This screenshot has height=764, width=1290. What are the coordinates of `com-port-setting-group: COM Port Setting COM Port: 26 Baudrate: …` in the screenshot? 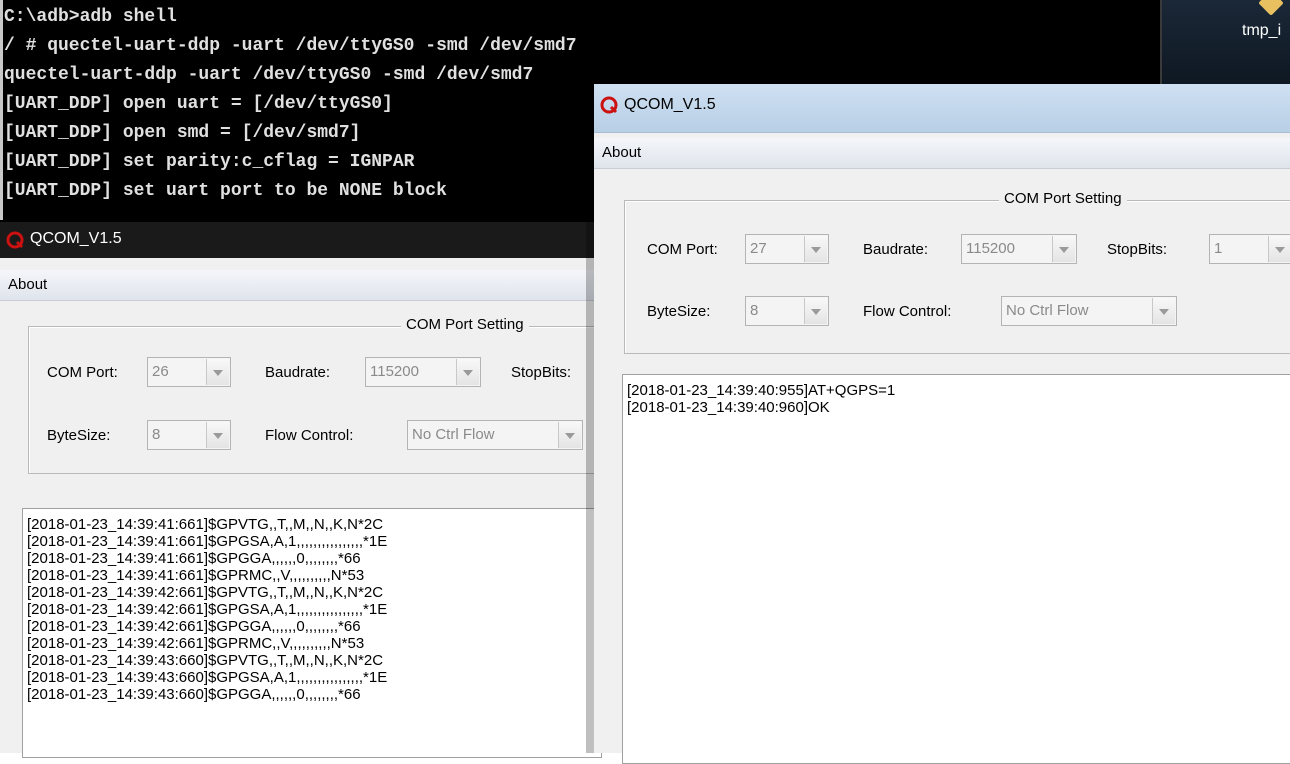 It's located at (319, 395).